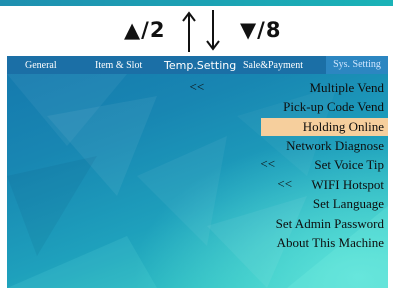  I want to click on menu-item-set-language: Set Language, so click(348, 204).